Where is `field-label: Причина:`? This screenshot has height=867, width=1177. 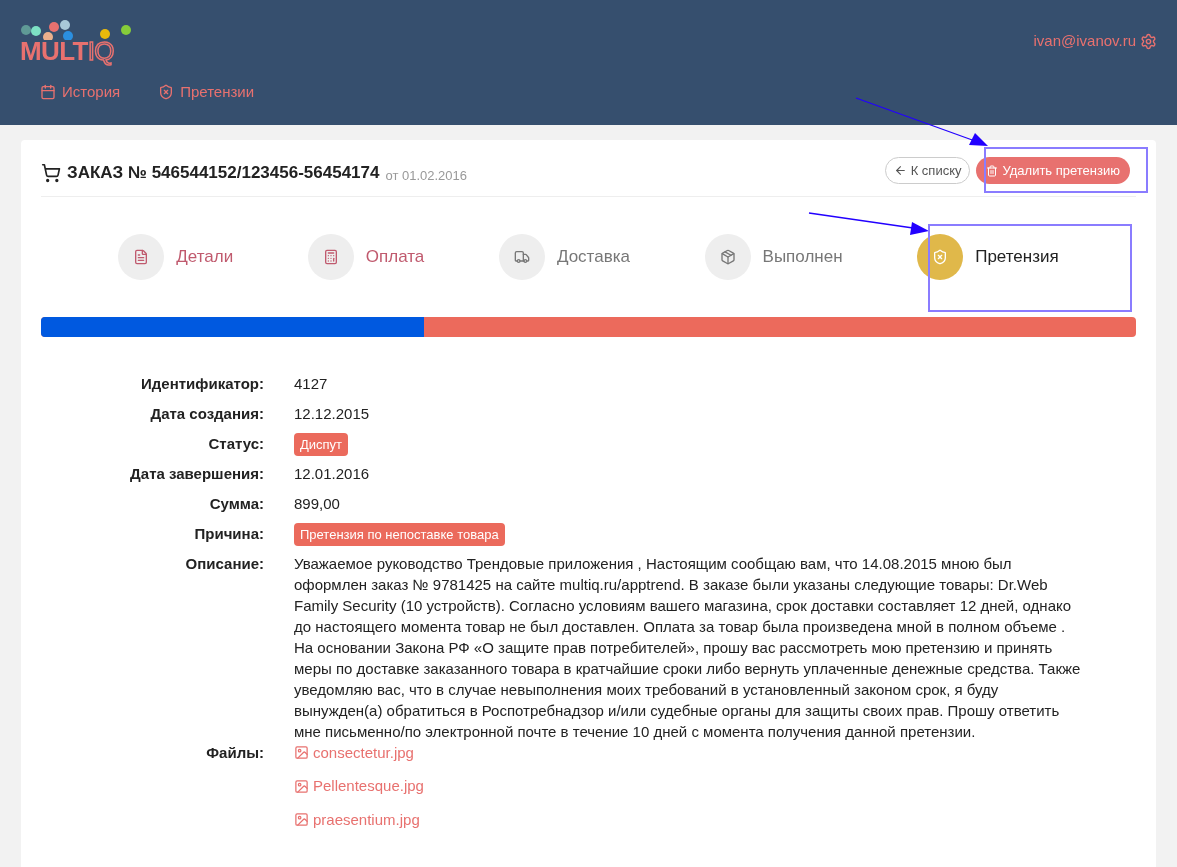
field-label: Причина: is located at coordinates (229, 533).